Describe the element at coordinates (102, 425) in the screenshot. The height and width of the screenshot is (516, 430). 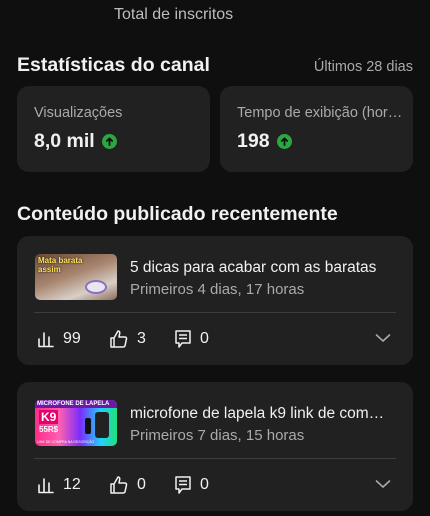
I see `thumbnail-device-shape` at that location.